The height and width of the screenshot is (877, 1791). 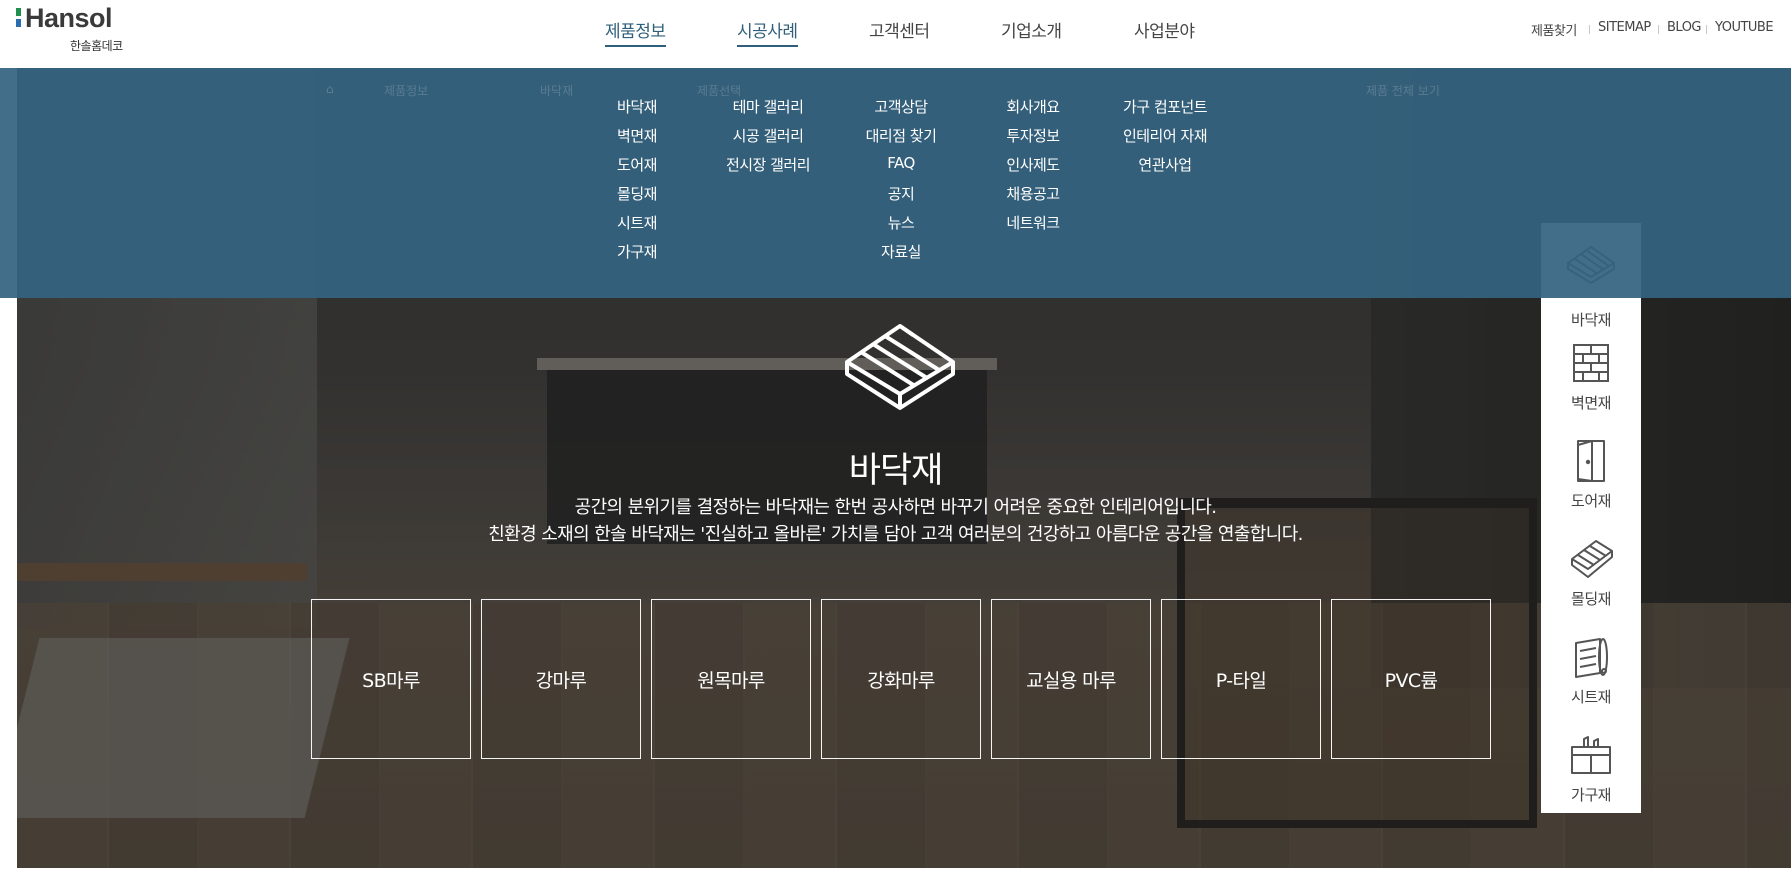 What do you see at coordinates (1554, 29) in the screenshot?
I see `util-find-product: 제품찾기` at bounding box center [1554, 29].